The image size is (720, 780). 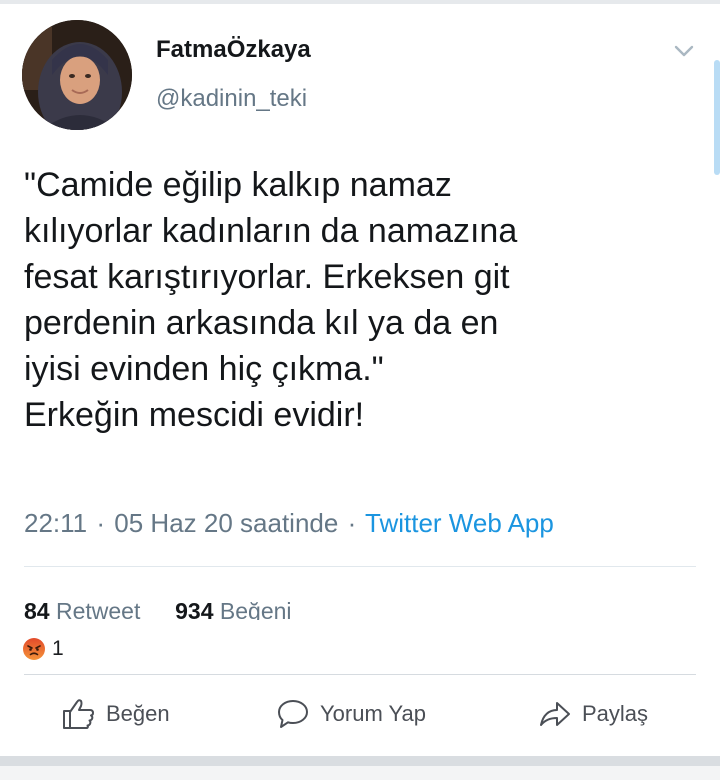 I want to click on tweet-text-line: iyisi evinden hiç çıkma.", so click(x=204, y=369).